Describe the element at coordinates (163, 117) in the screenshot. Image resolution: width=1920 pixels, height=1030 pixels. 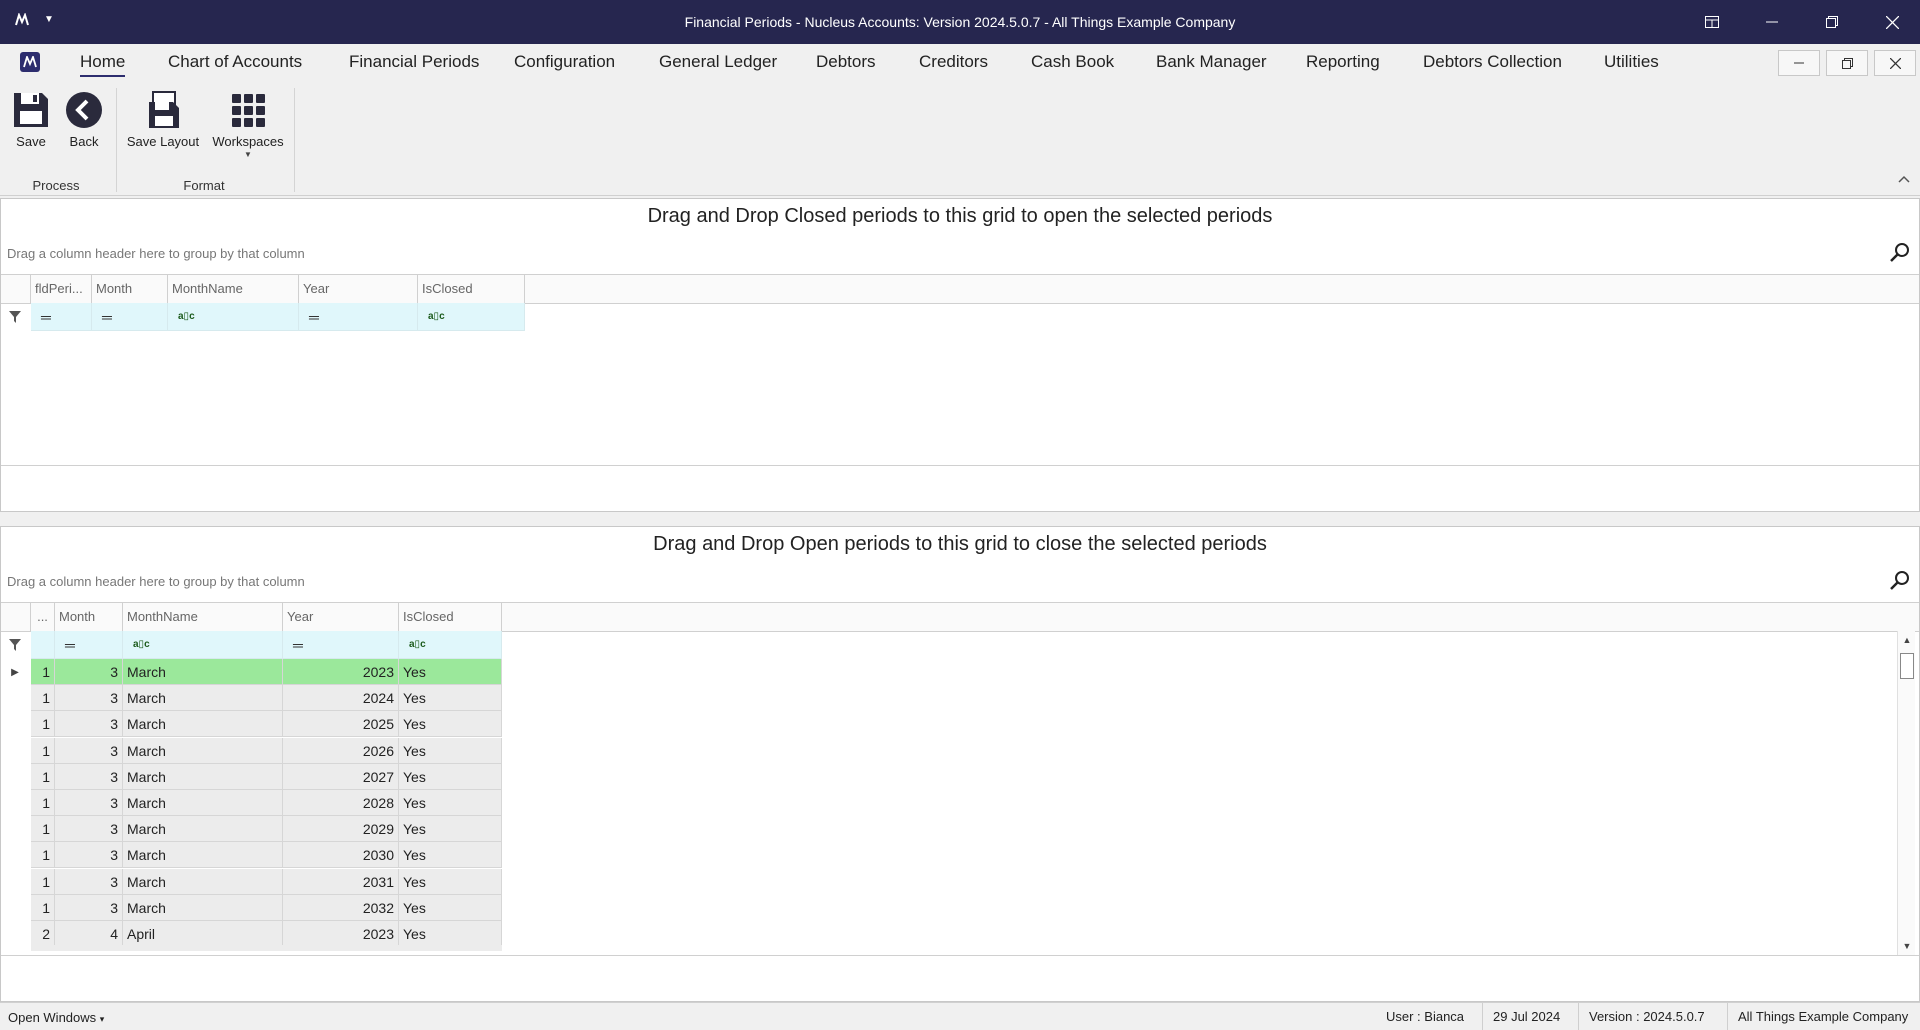
I see `save-layout-button: Save Layout` at that location.